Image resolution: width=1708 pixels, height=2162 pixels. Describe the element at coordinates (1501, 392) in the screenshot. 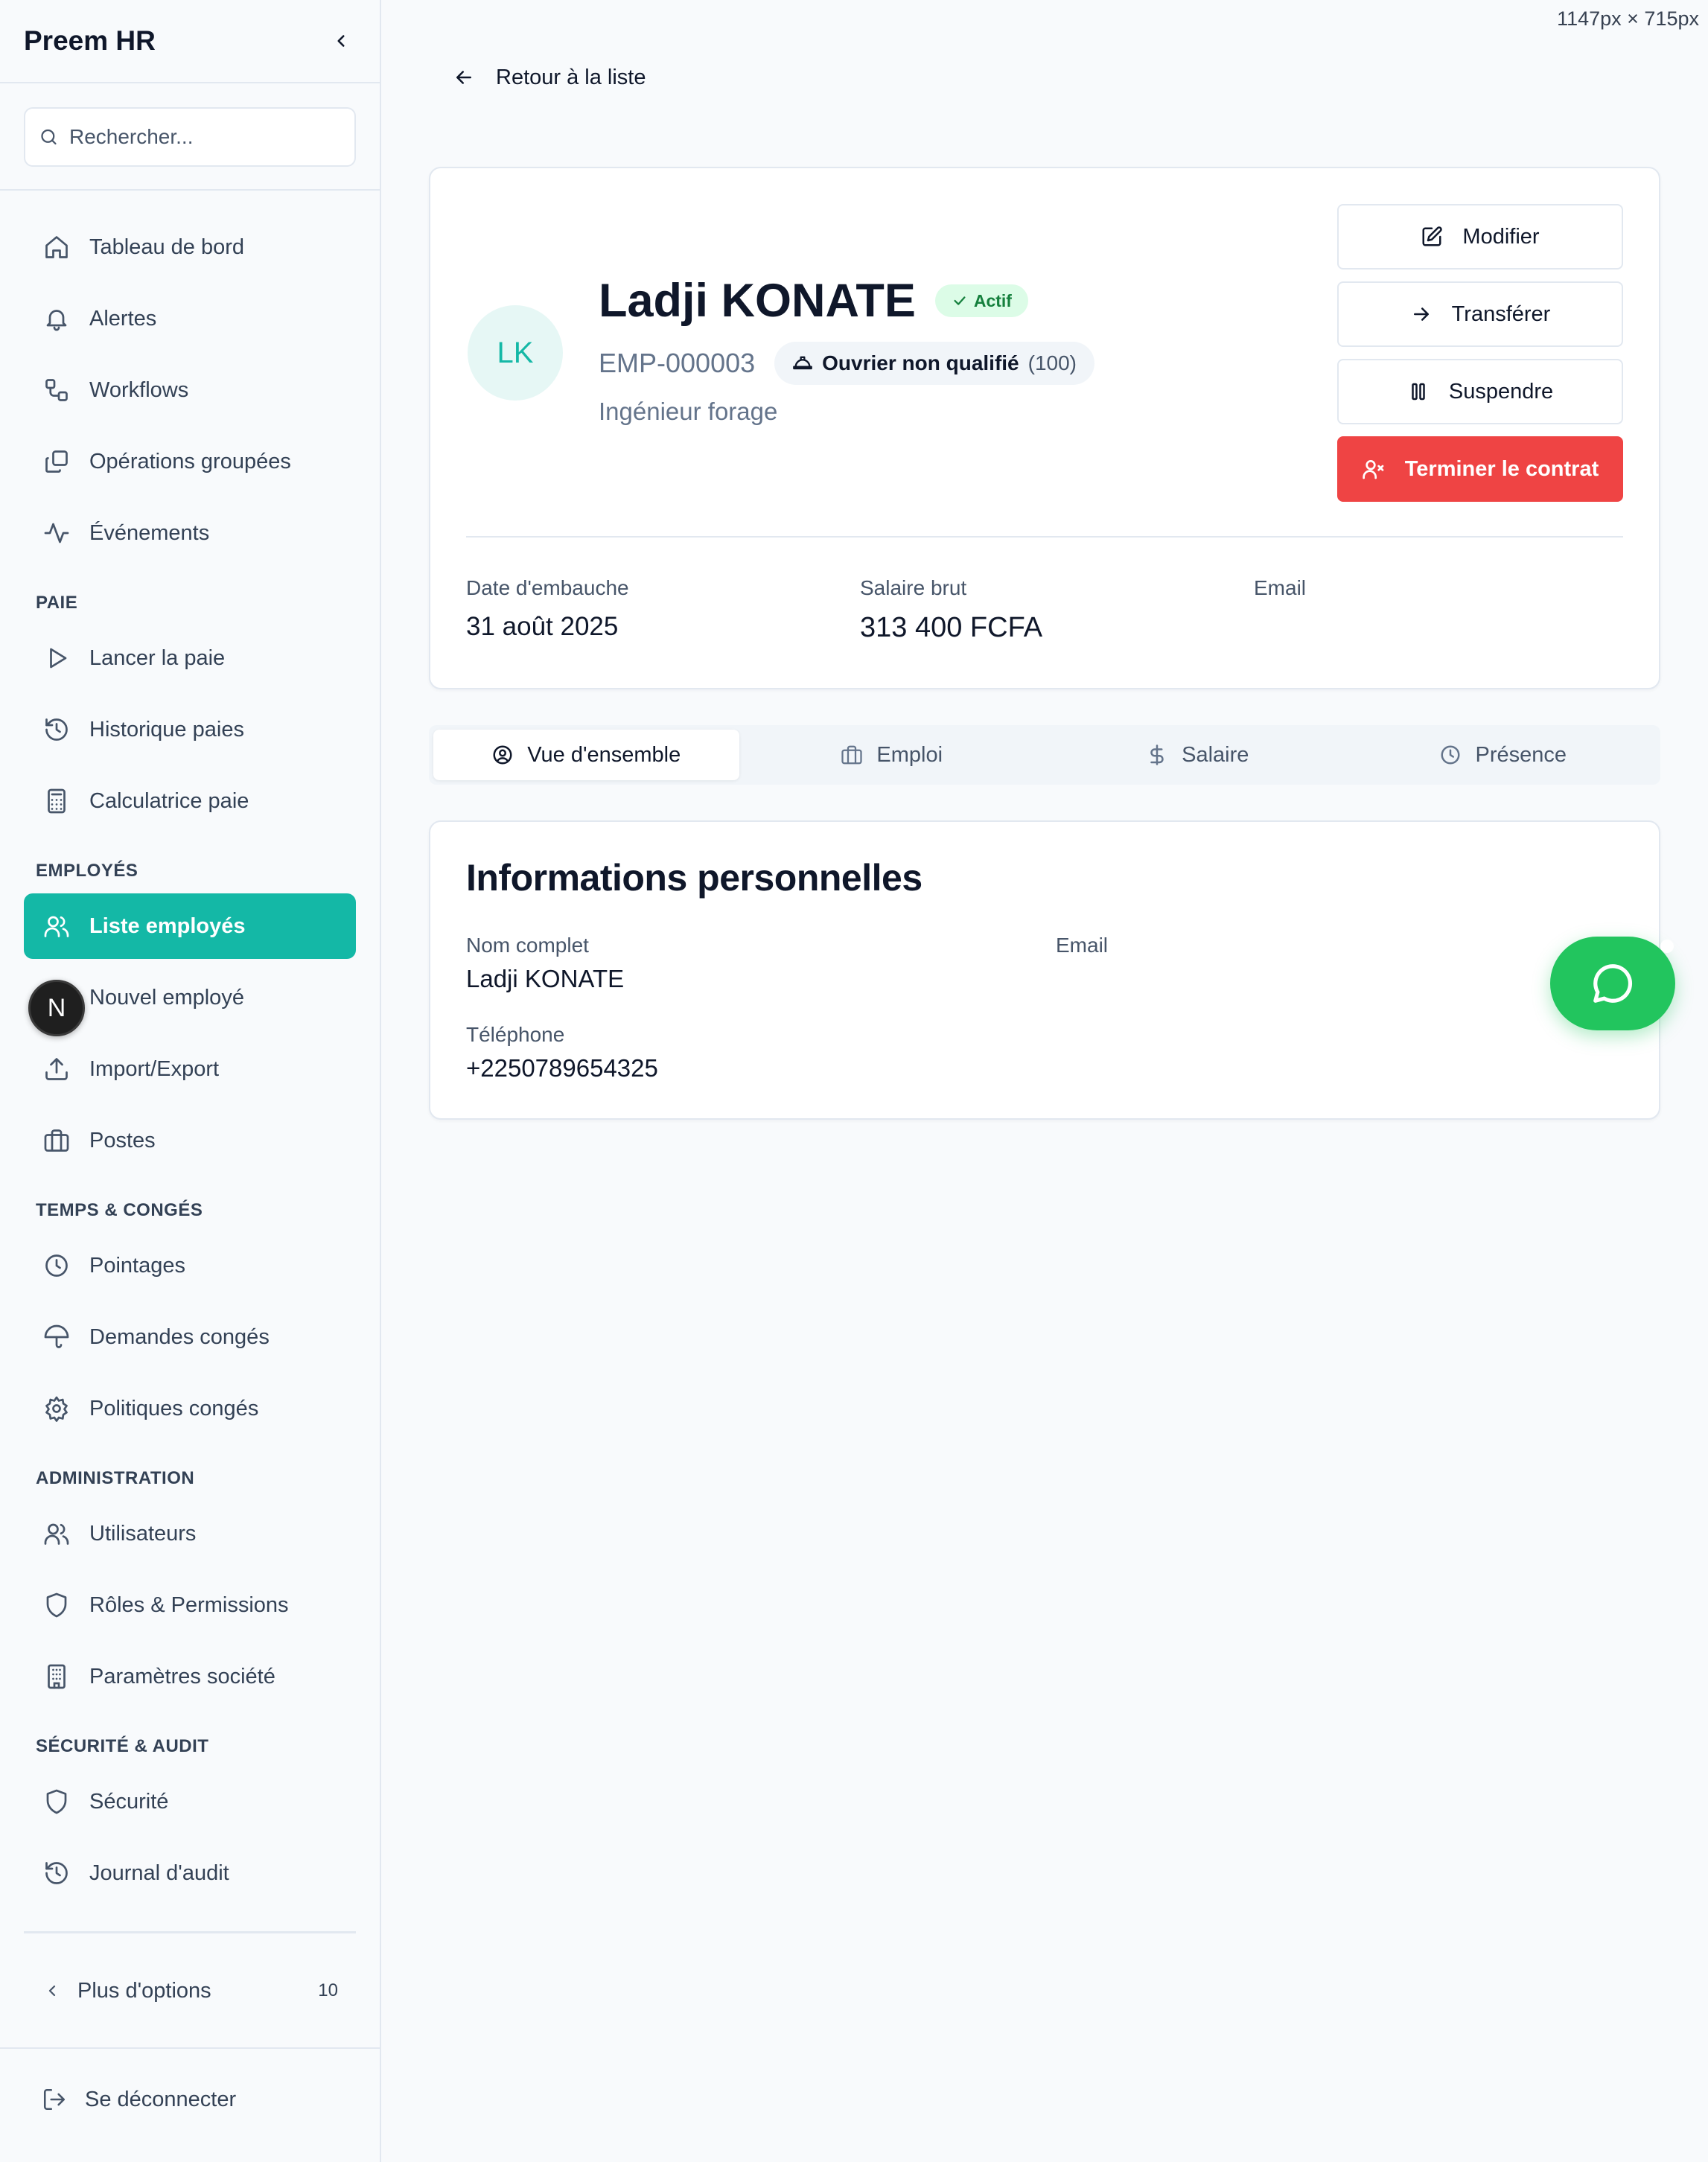

I see `suspend-button-label: Suspendre` at that location.